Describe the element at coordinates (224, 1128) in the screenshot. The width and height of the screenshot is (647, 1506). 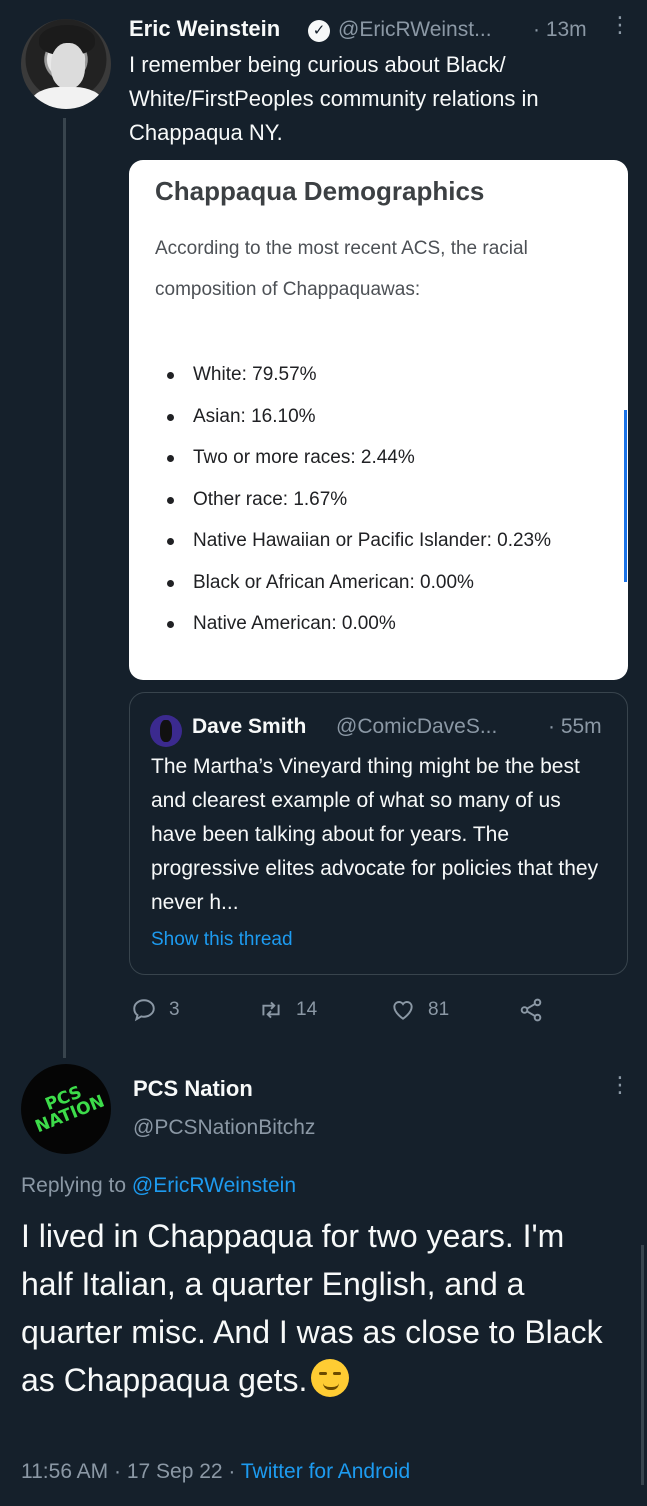
I see `author-handle: @PCSNationBitchz` at that location.